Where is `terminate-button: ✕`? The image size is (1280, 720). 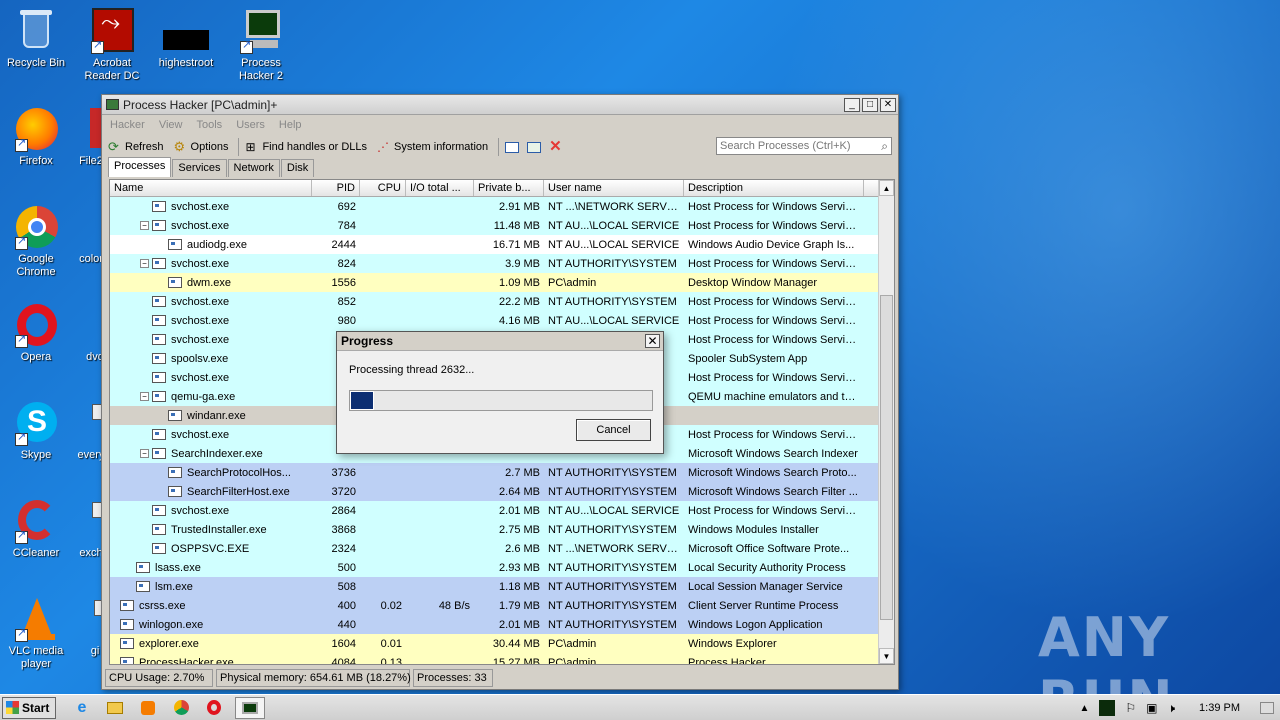 terminate-button: ✕ is located at coordinates (556, 146).